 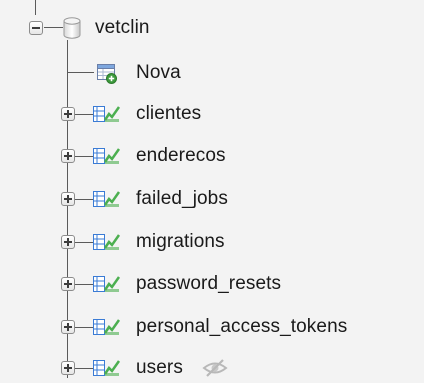 I want to click on new-table-label: Nova, so click(x=158, y=73).